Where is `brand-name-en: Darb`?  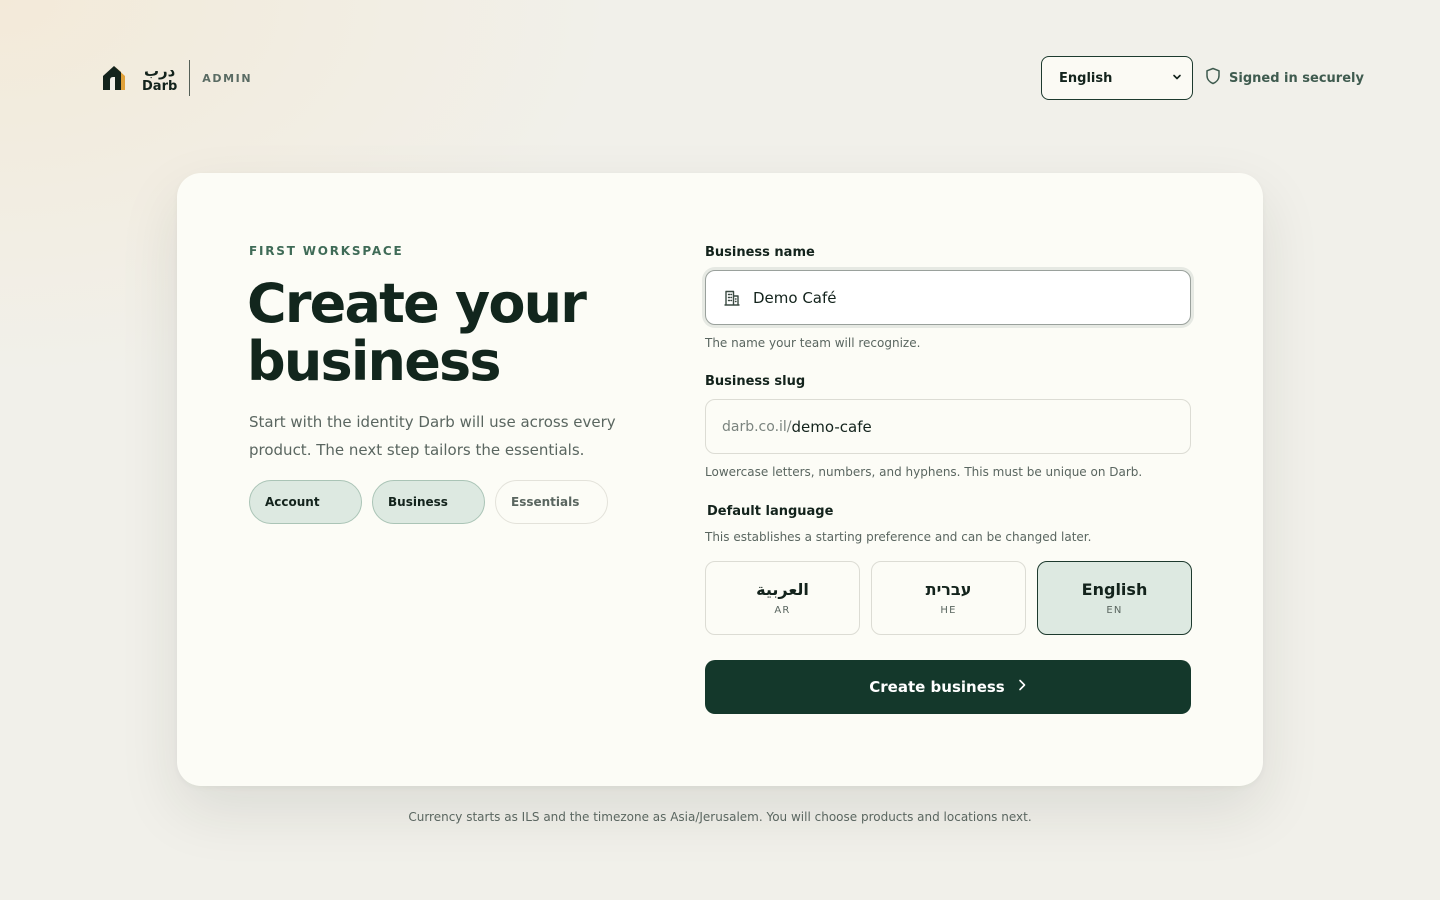
brand-name-en: Darb is located at coordinates (160, 86).